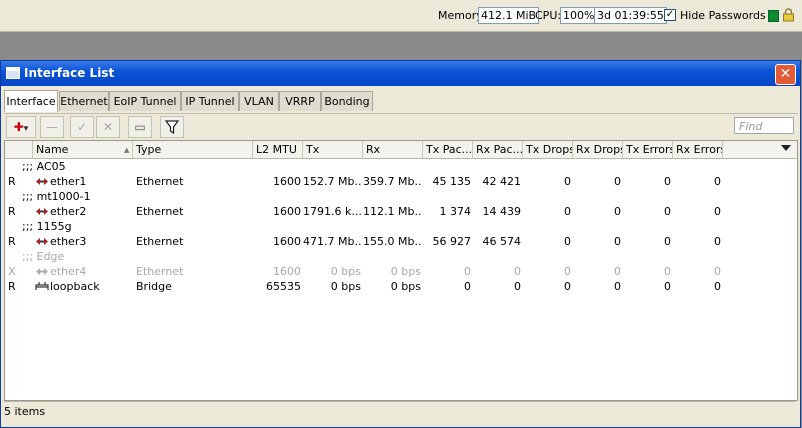  I want to click on remove-button: —, so click(52, 127).